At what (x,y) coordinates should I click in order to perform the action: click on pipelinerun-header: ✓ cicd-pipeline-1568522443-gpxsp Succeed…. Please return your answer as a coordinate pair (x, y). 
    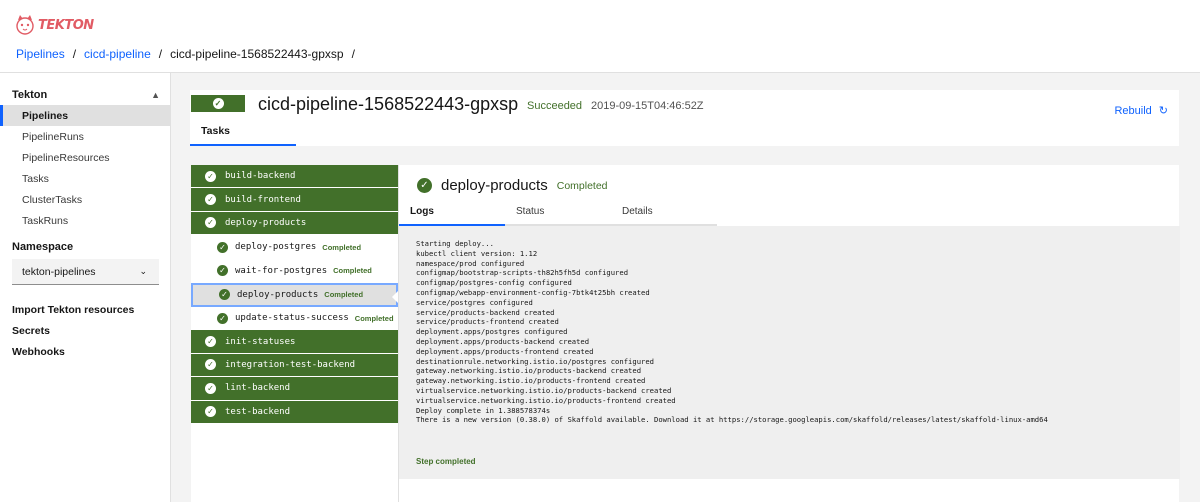
    Looking at the image, I should click on (684, 118).